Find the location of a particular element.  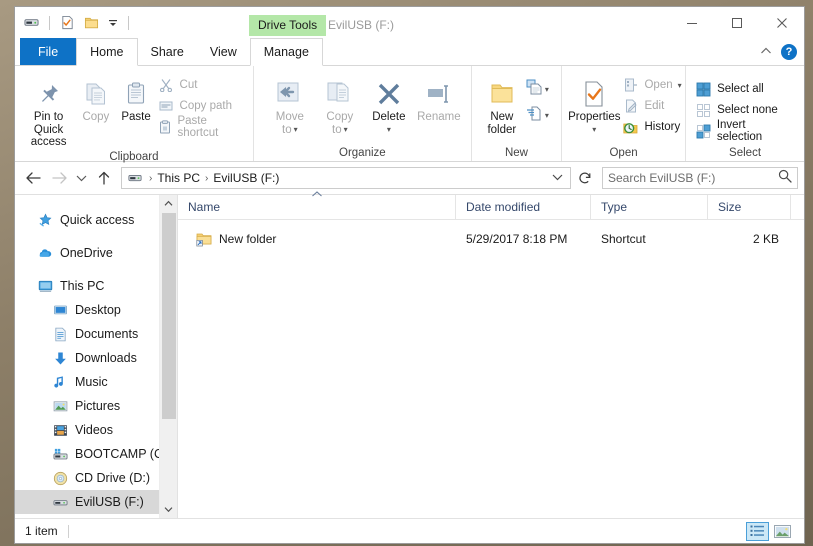

invert-selection-button: Invert selection is located at coordinates (746, 131).